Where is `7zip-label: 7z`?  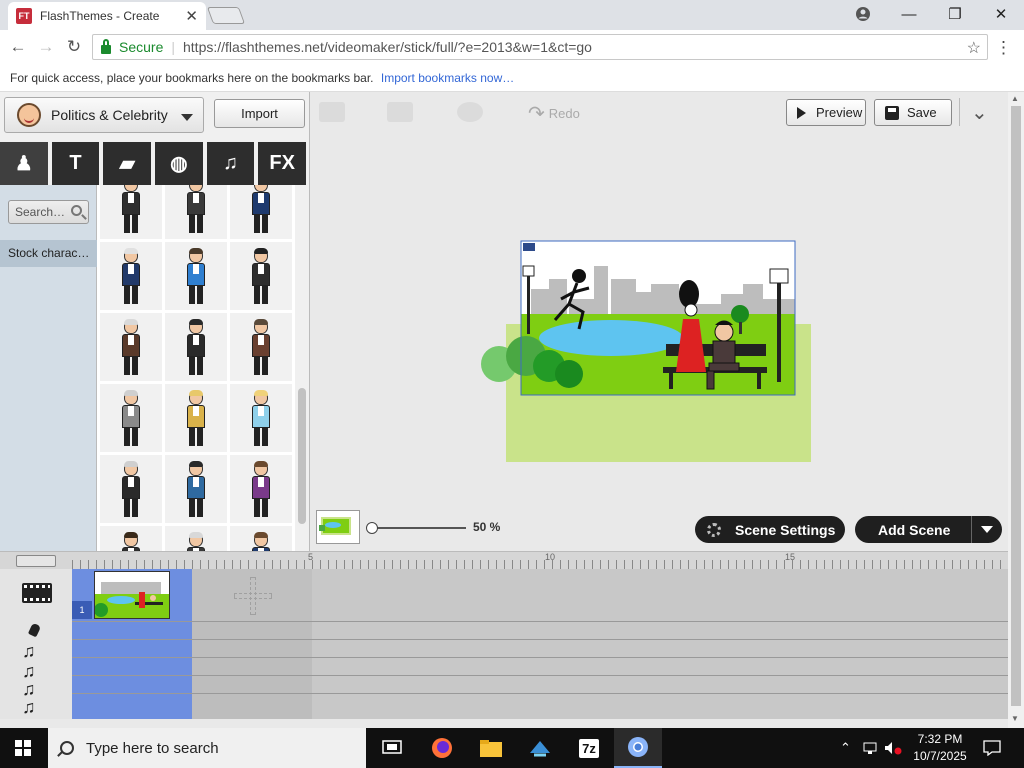
7zip-label: 7z is located at coordinates (589, 748).